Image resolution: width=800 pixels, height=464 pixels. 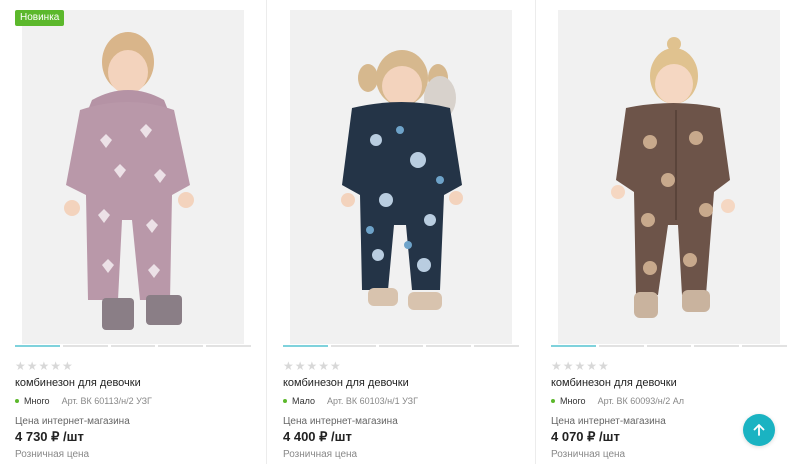 I want to click on product-meta: Мало Арт. ВК 60103/н/1 УЗГ, so click(x=350, y=401).